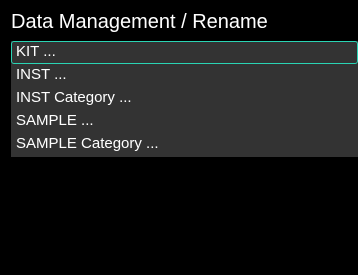  What do you see at coordinates (139, 22) in the screenshot?
I see `page-title: Data Management / Rename` at bounding box center [139, 22].